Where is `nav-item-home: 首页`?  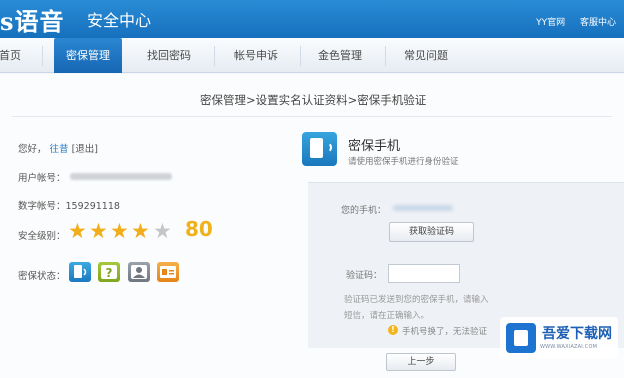
nav-item-home: 首页 is located at coordinates (13, 55).